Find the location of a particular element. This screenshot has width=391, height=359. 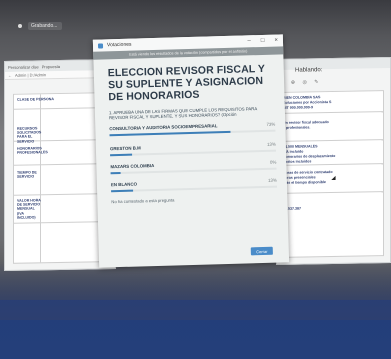

doc-cell: más el tiempo disponible is located at coordinates (304, 182).